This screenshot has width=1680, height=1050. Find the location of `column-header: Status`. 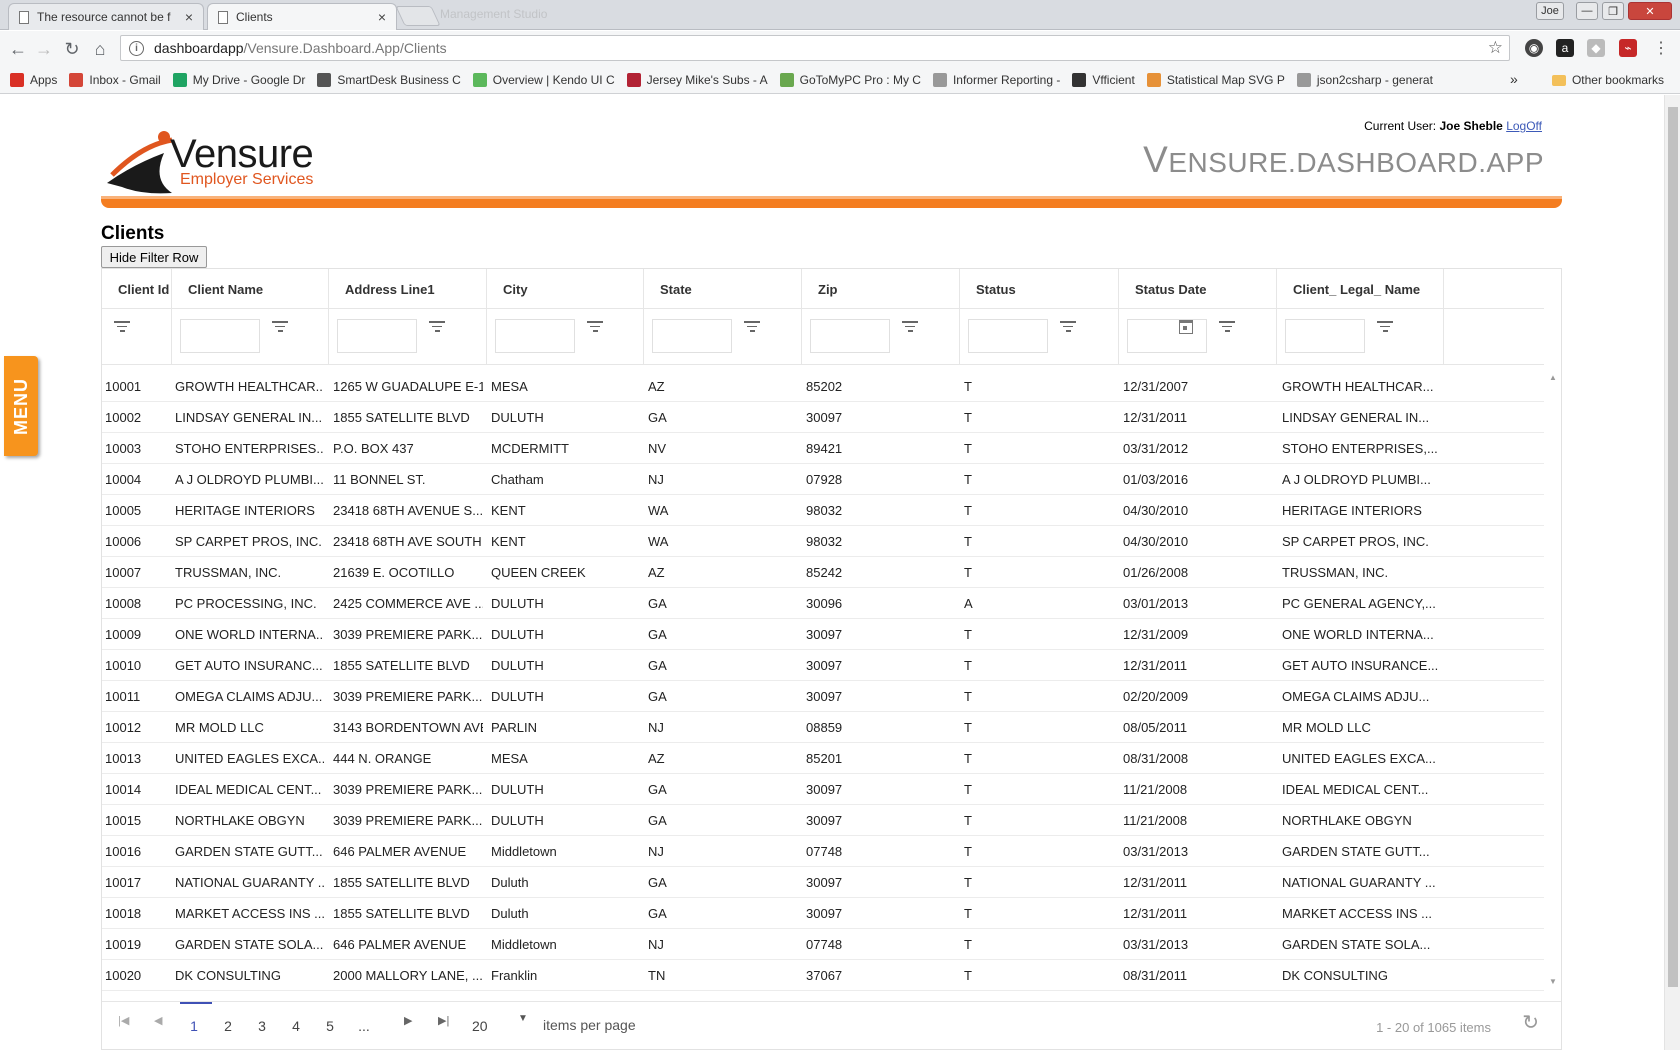

column-header: Status is located at coordinates (1039, 289).